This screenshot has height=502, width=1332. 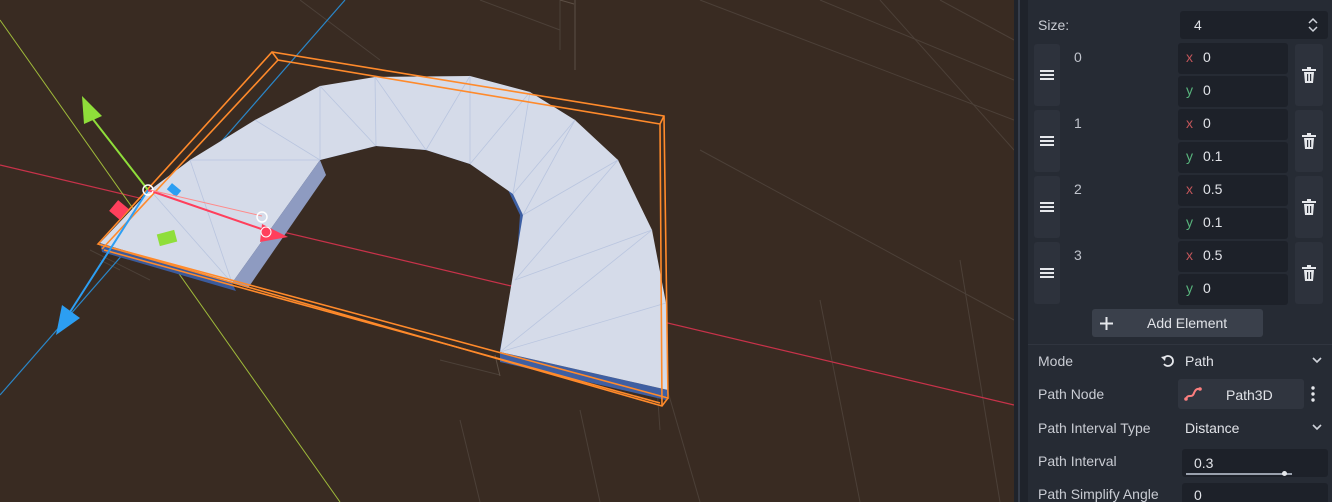 I want to click on add-element-button: Add Element, so click(x=1177, y=323).